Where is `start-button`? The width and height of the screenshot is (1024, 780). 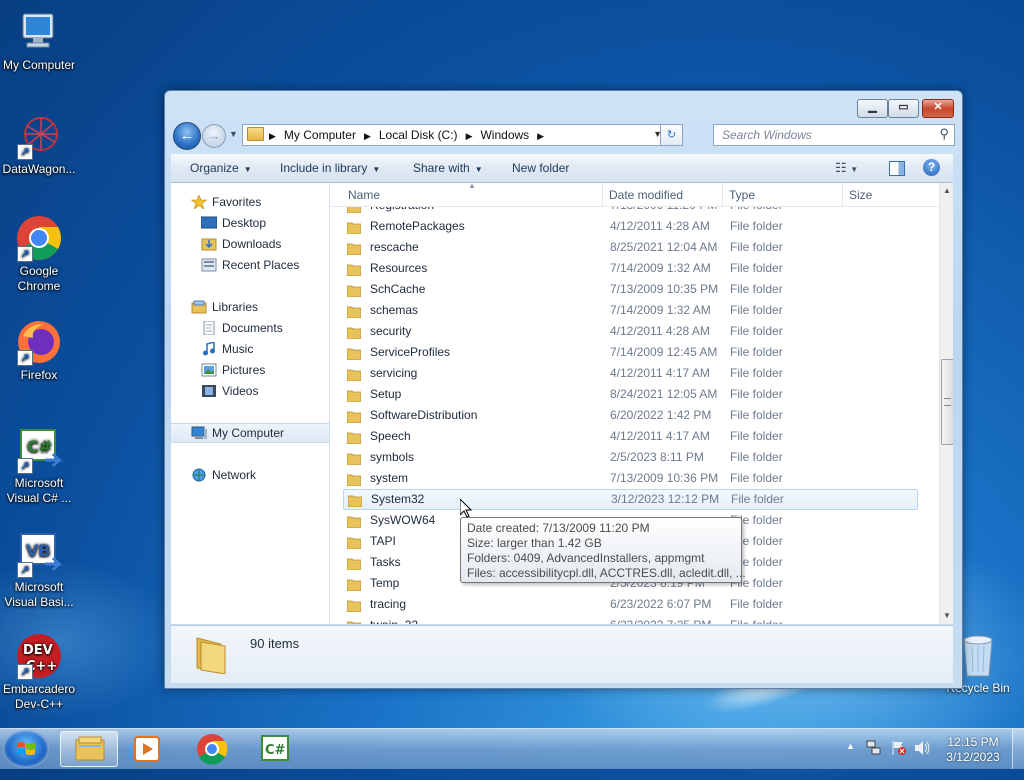 start-button is located at coordinates (26, 749).